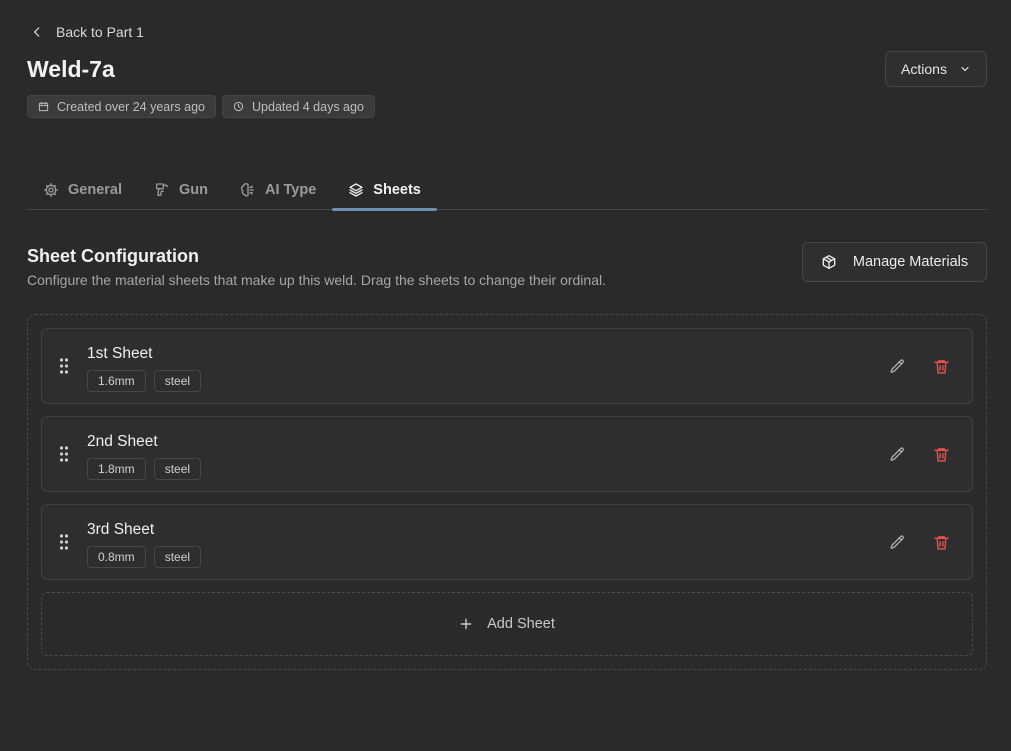  Describe the element at coordinates (43, 106) in the screenshot. I see `calendar-icon` at that location.